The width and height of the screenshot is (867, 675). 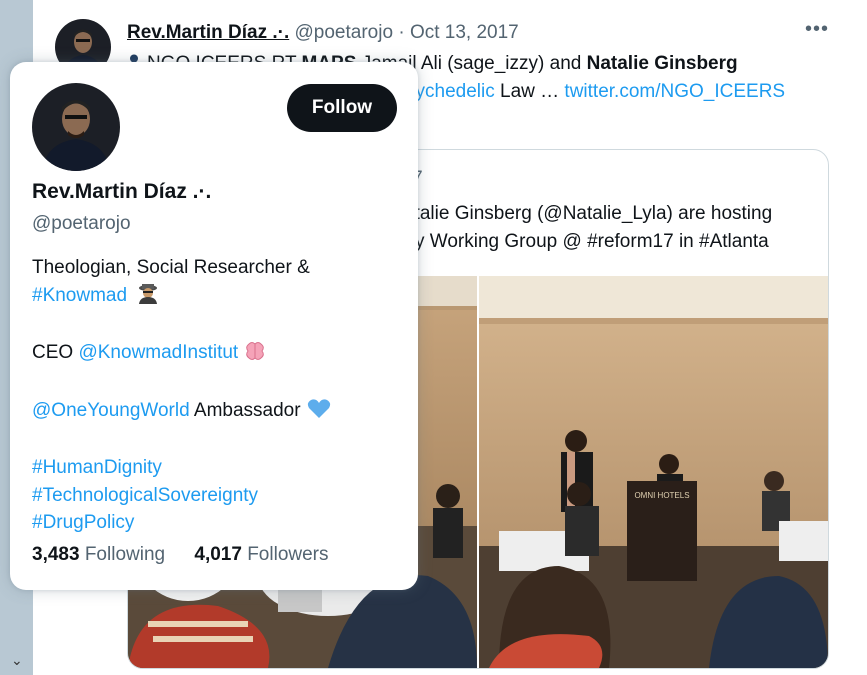 What do you see at coordinates (217, 523) in the screenshot?
I see `hashtag-drugpolicy: #DrugPolicy` at bounding box center [217, 523].